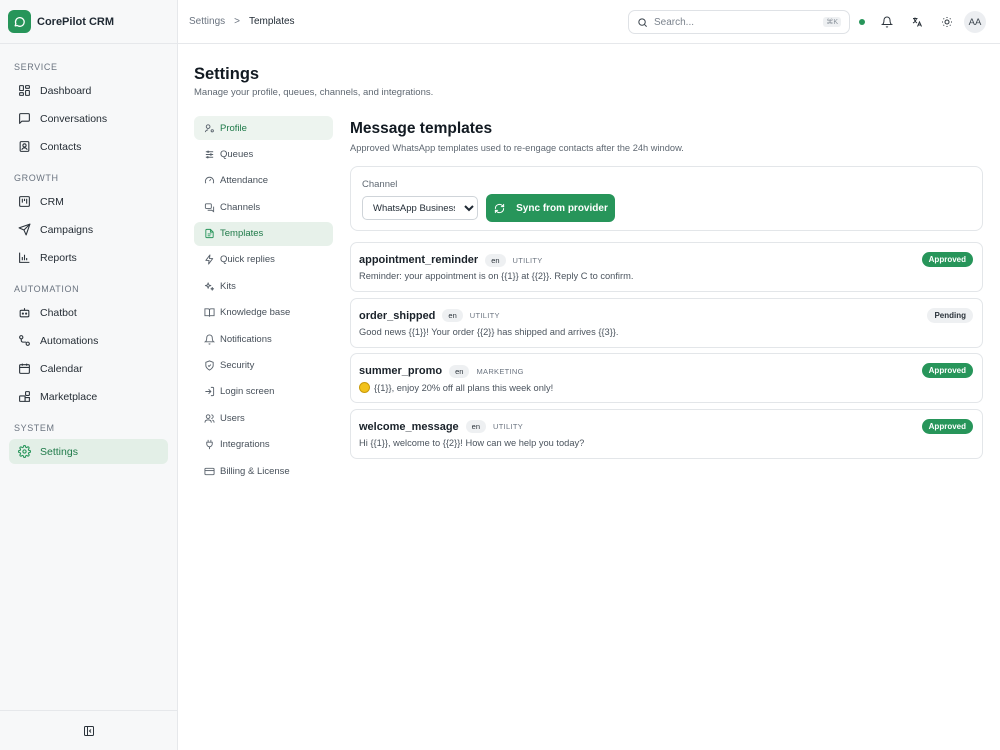 This screenshot has height=750, width=1000. What do you see at coordinates (52, 201) in the screenshot?
I see `sidebar-item-label: CRM` at bounding box center [52, 201].